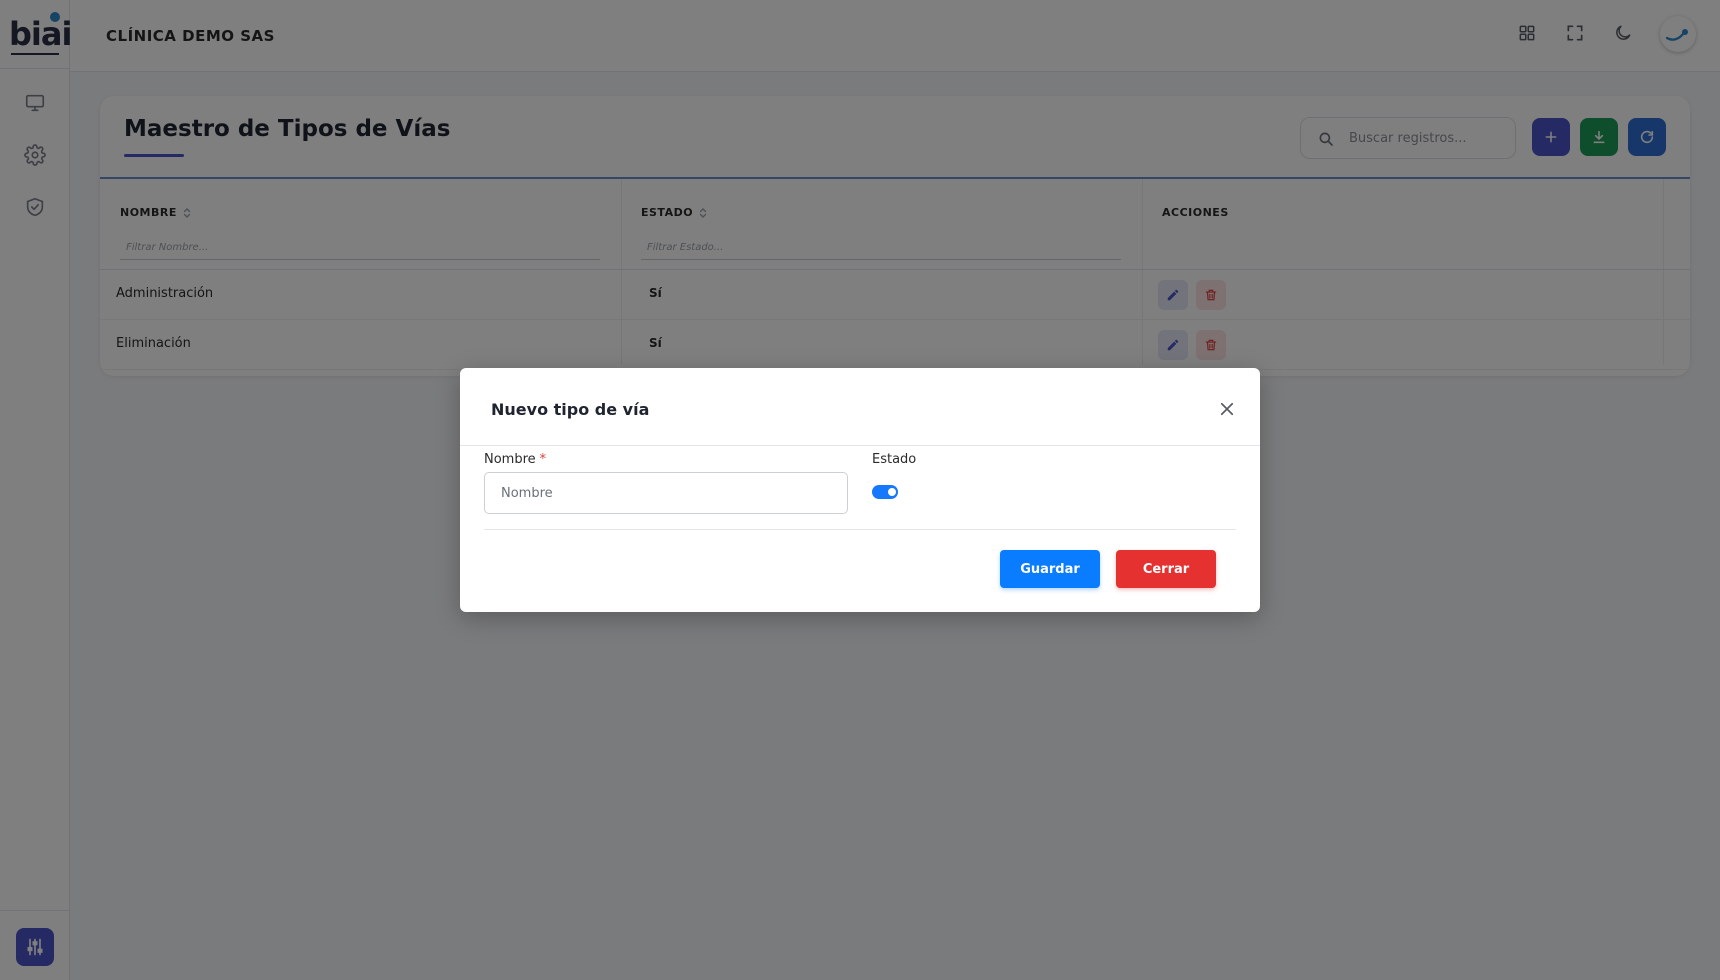 This screenshot has width=1720, height=980. Describe the element at coordinates (892, 492) in the screenshot. I see `toggle-knob` at that location.